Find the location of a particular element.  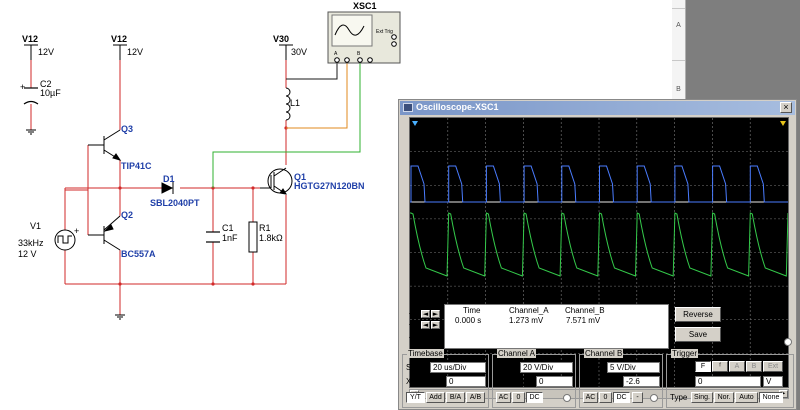

c1-value-label: 1nF is located at coordinates (230, 238).